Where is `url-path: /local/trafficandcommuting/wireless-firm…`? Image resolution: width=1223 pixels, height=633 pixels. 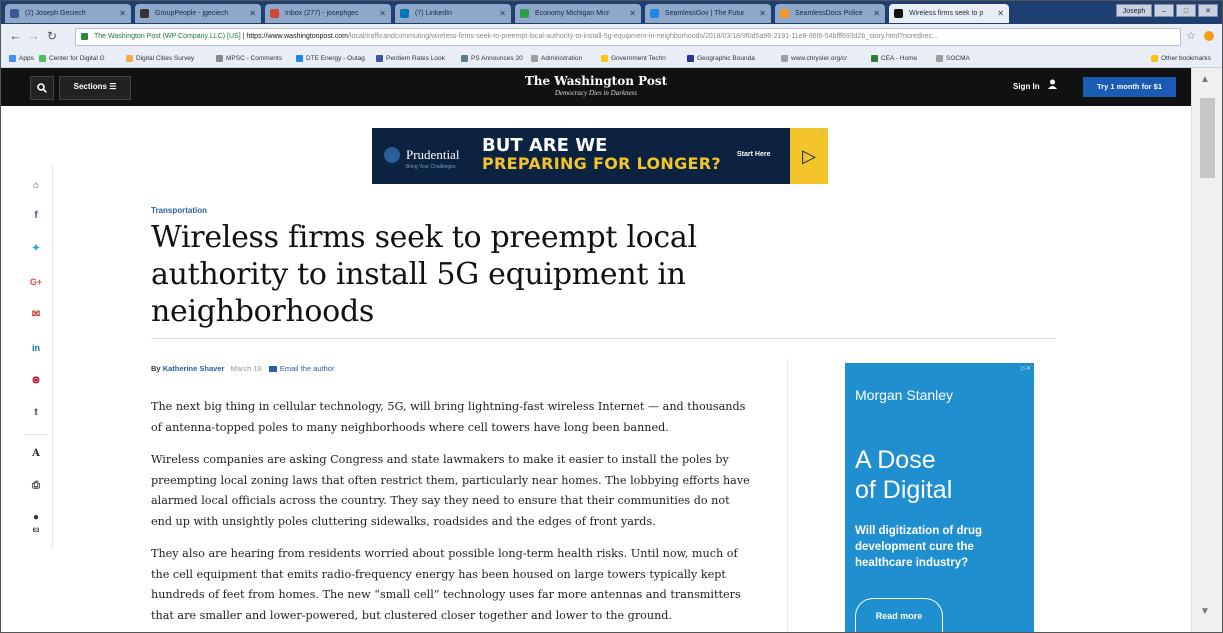
url-path: /local/trafficandcommuting/wireless-firm… is located at coordinates (642, 36).